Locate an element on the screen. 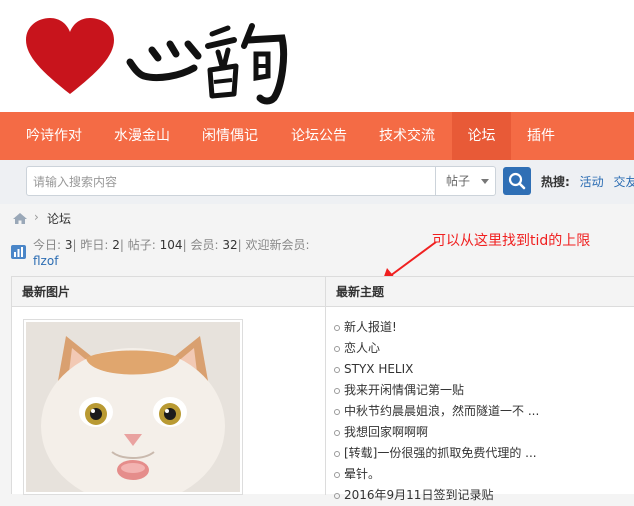  stat-posts-value: 104 is located at coordinates (171, 245).